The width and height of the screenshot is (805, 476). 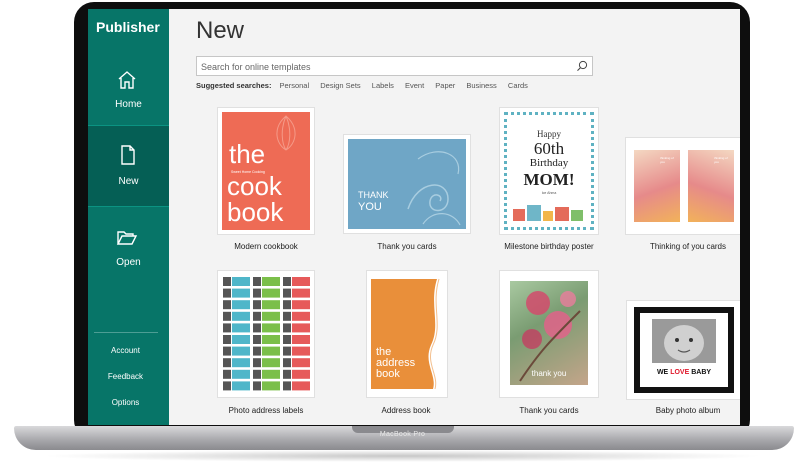 What do you see at coordinates (657, 186) in the screenshot?
I see `thinking-card-thumbnail-1: thinking of you` at bounding box center [657, 186].